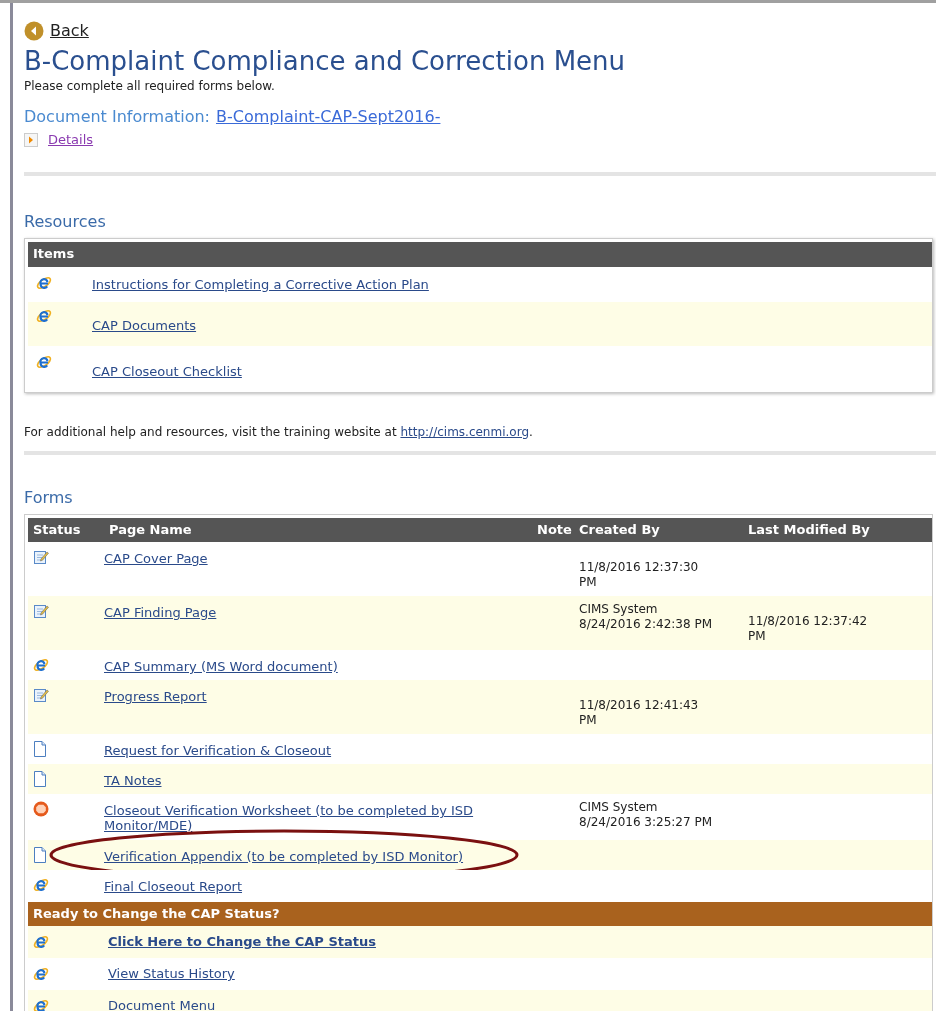  What do you see at coordinates (167, 371) in the screenshot?
I see `resource-link: CAP Closeout Checklist` at bounding box center [167, 371].